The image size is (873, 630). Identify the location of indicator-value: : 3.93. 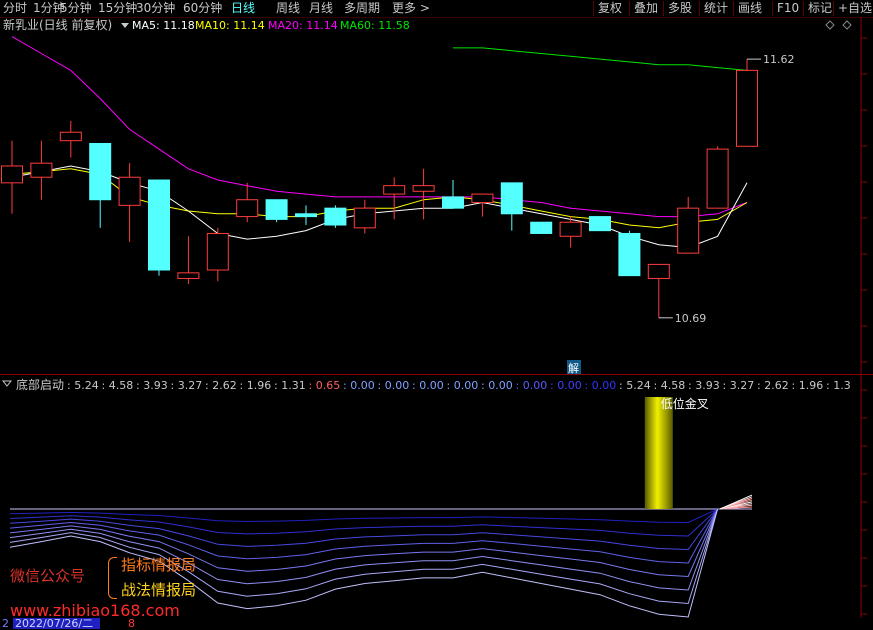
(704, 385).